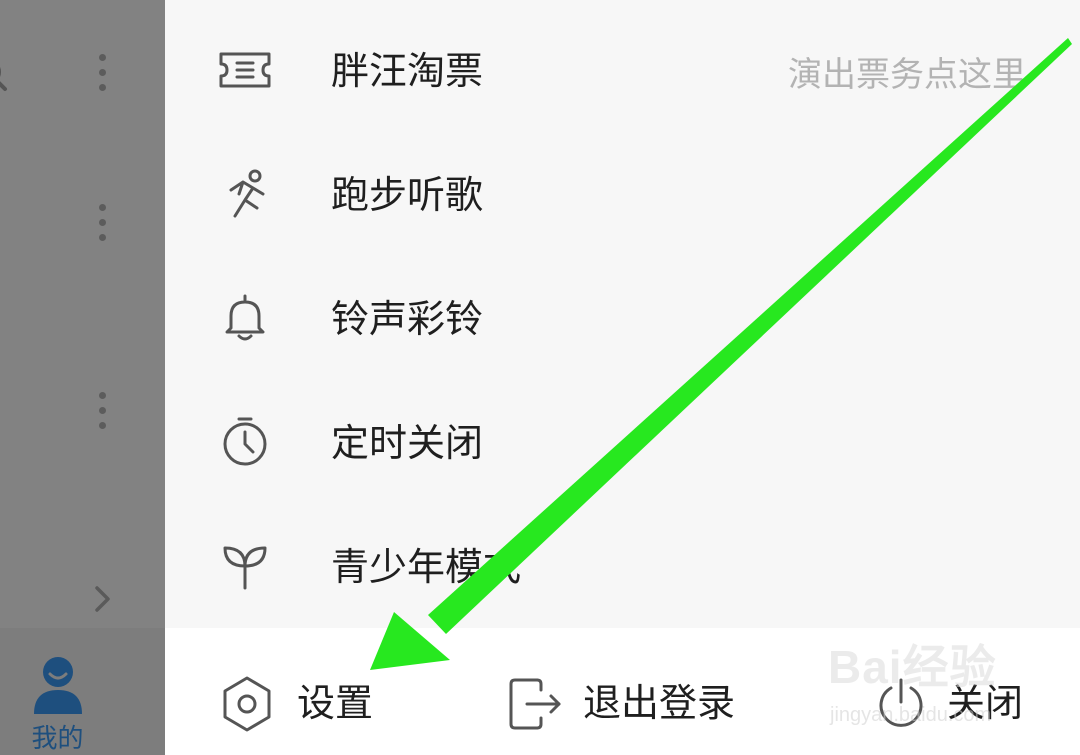 The width and height of the screenshot is (1080, 755). What do you see at coordinates (3, 79) in the screenshot?
I see `search-icon` at bounding box center [3, 79].